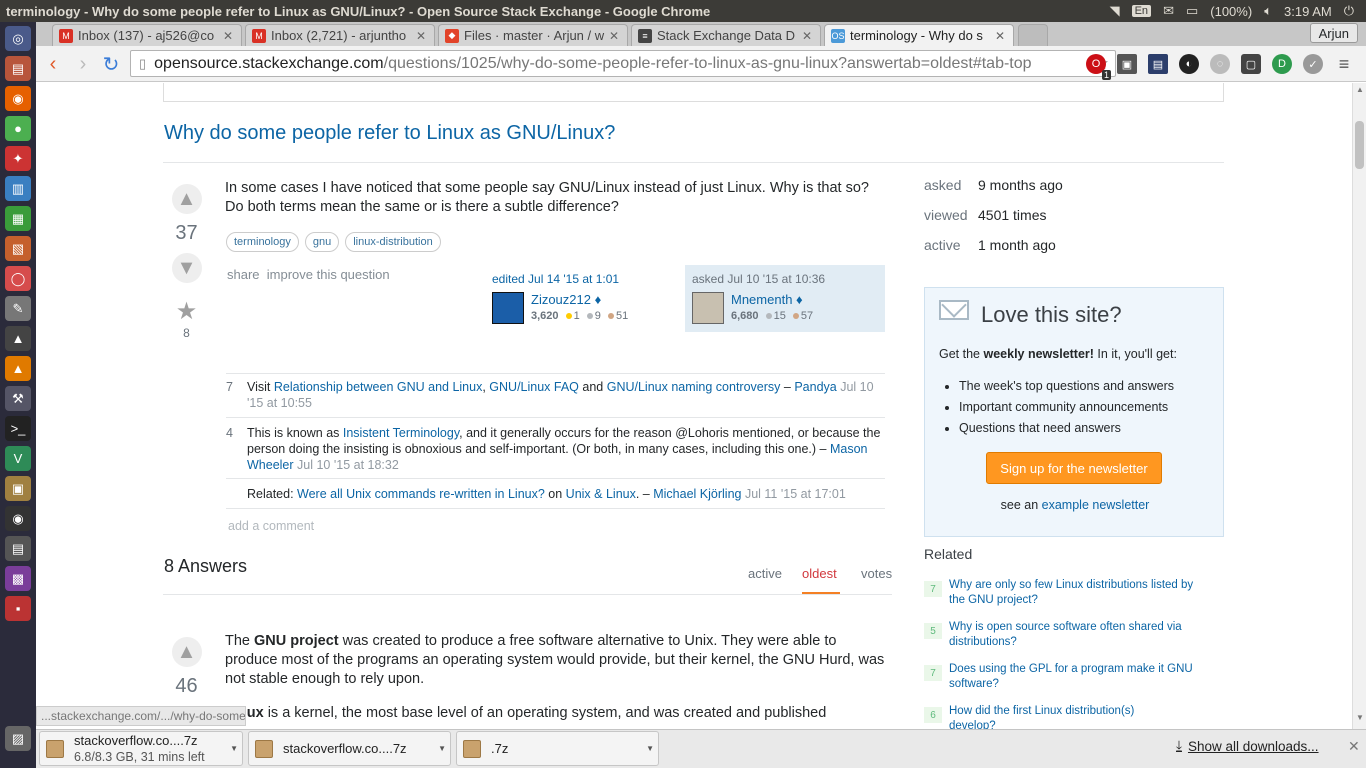 This screenshot has width=1366, height=768. Describe the element at coordinates (401, 433) in the screenshot. I see `comment-link: Insistent Terminology` at that location.